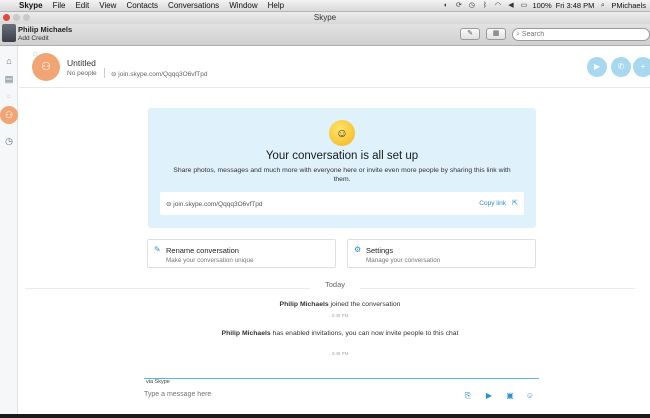  I want to click on add-people-icon: +, so click(643, 66).